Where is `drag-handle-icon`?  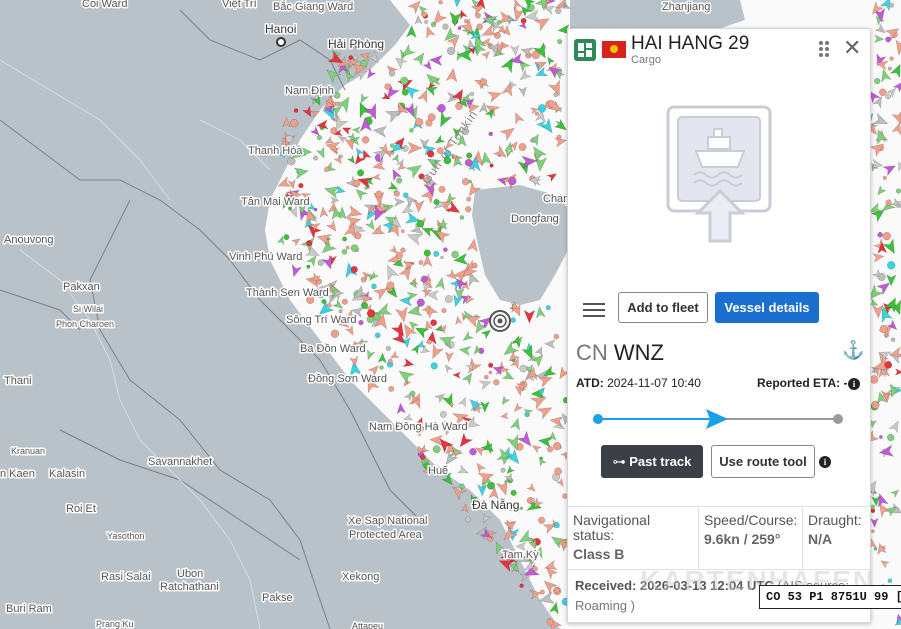
drag-handle-icon is located at coordinates (824, 49).